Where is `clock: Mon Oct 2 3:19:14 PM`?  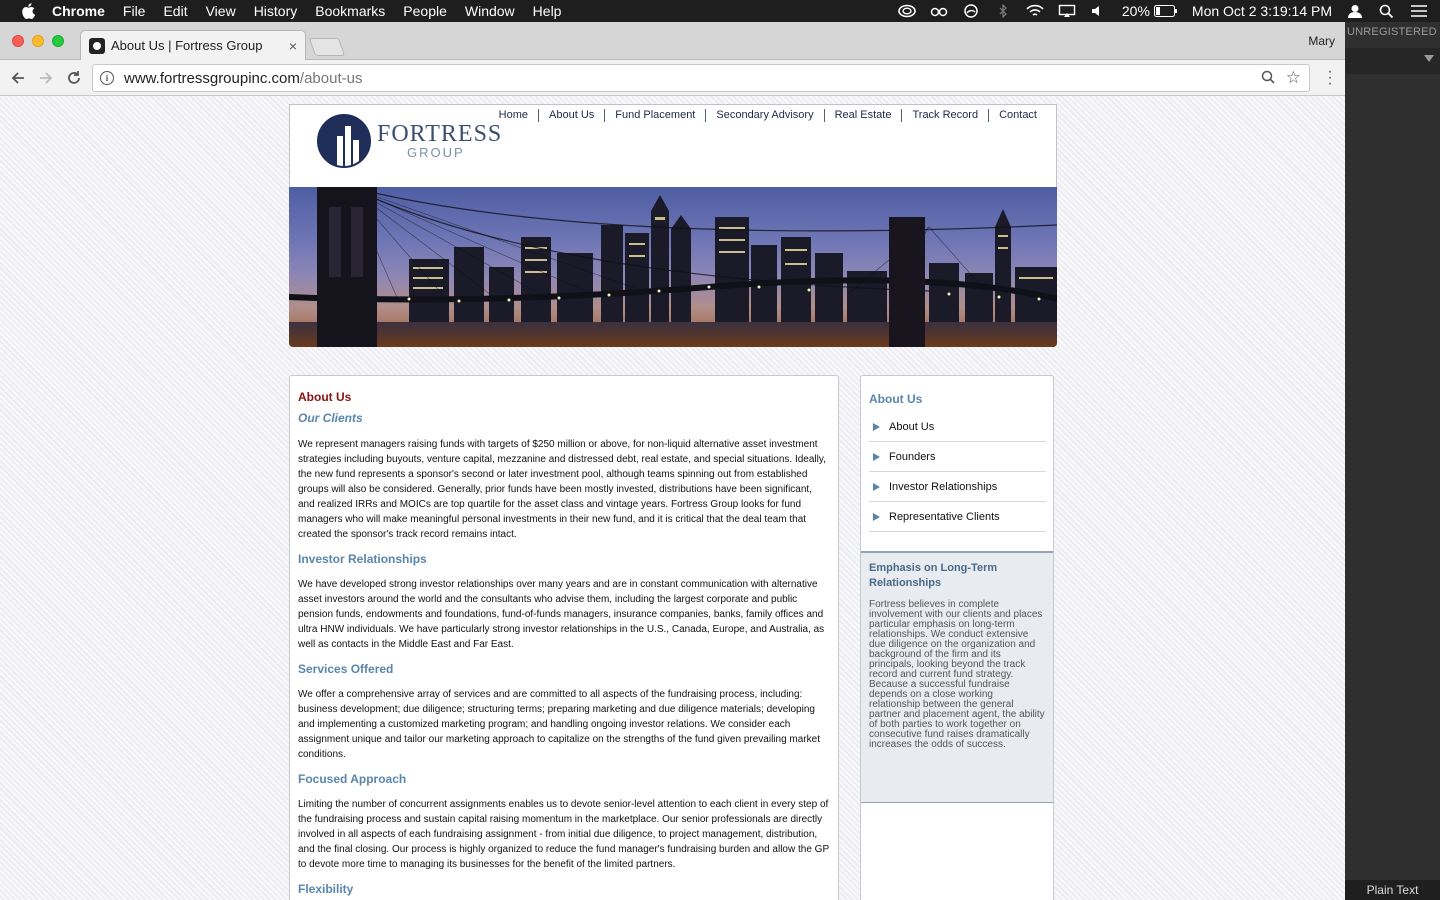
clock: Mon Oct 2 3:19:14 PM is located at coordinates (1262, 11).